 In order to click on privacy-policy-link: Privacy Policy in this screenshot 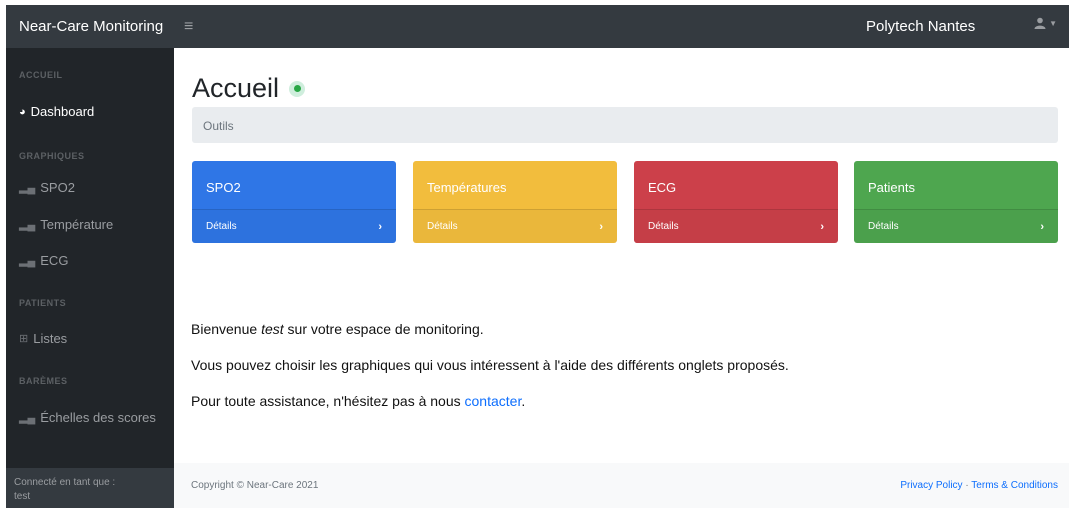, I will do `click(931, 485)`.